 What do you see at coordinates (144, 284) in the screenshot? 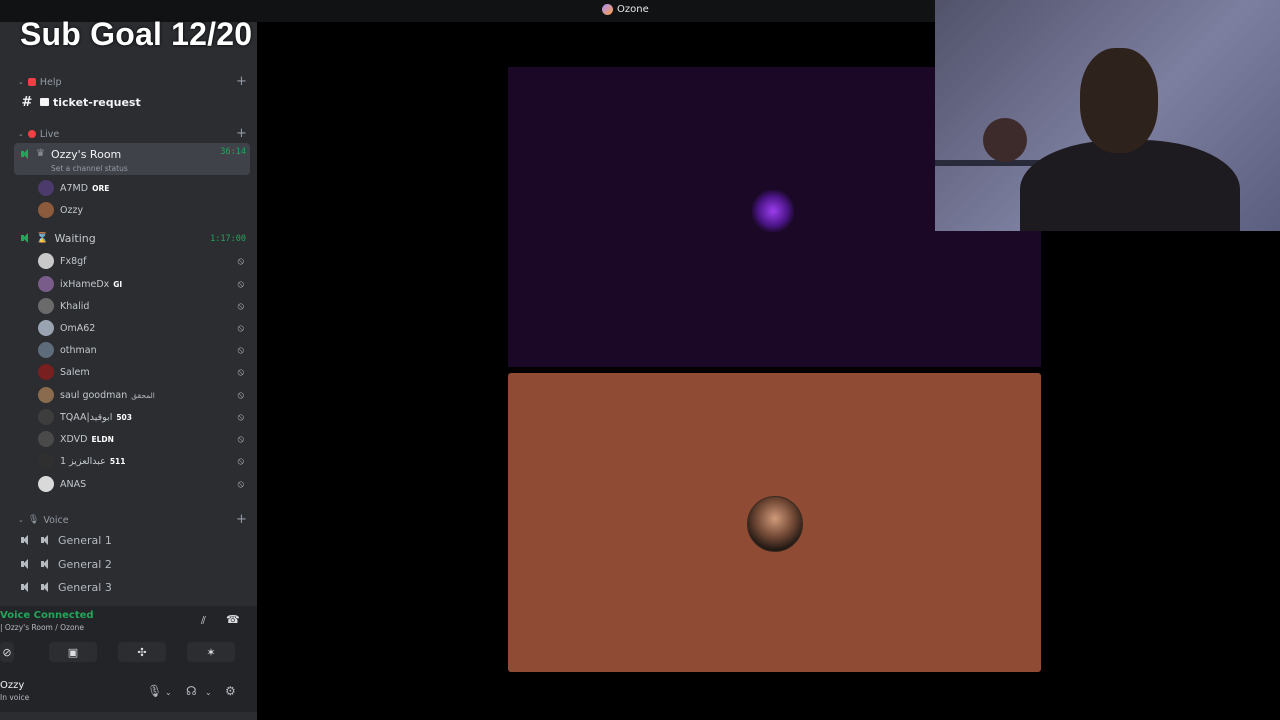
I see `voice-user: ixHameDx GI ⦸` at bounding box center [144, 284].